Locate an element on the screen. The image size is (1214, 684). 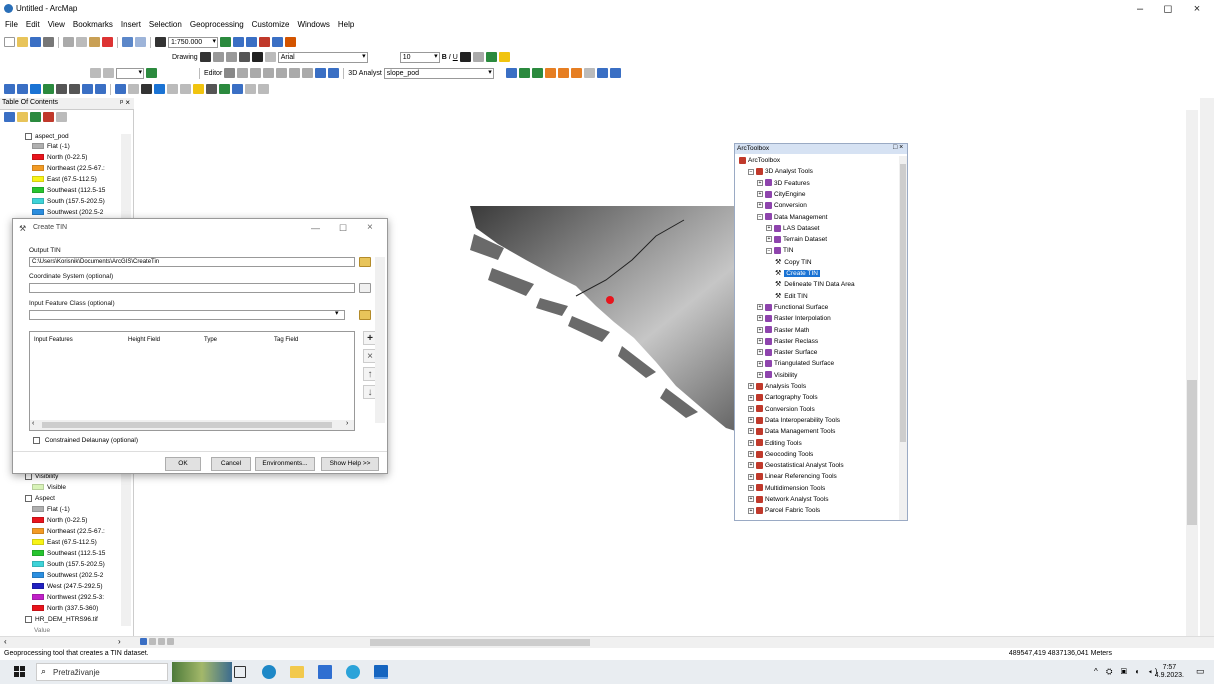
toolbox-item-create-tin: ⚒ Create TIN is located at coordinates (797, 274).